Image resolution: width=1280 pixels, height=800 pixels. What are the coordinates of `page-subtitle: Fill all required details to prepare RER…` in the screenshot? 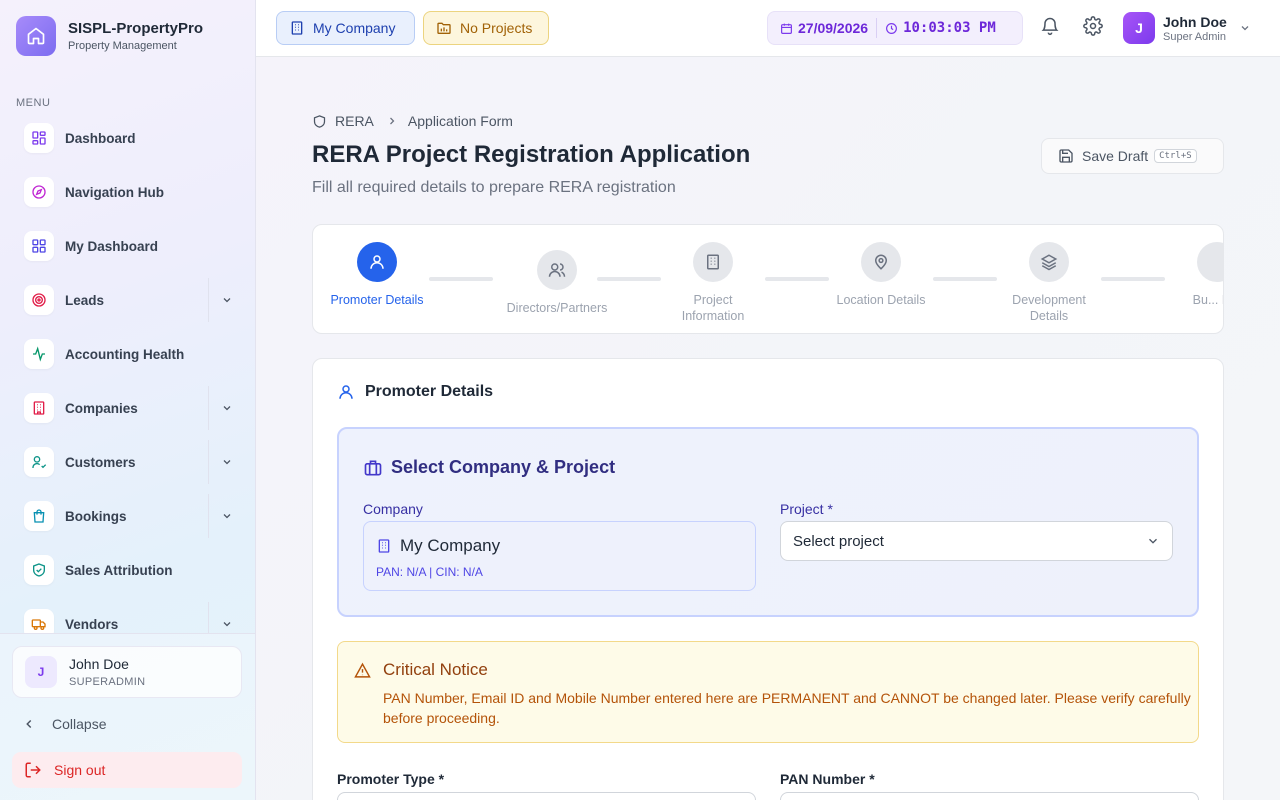 It's located at (494, 187).